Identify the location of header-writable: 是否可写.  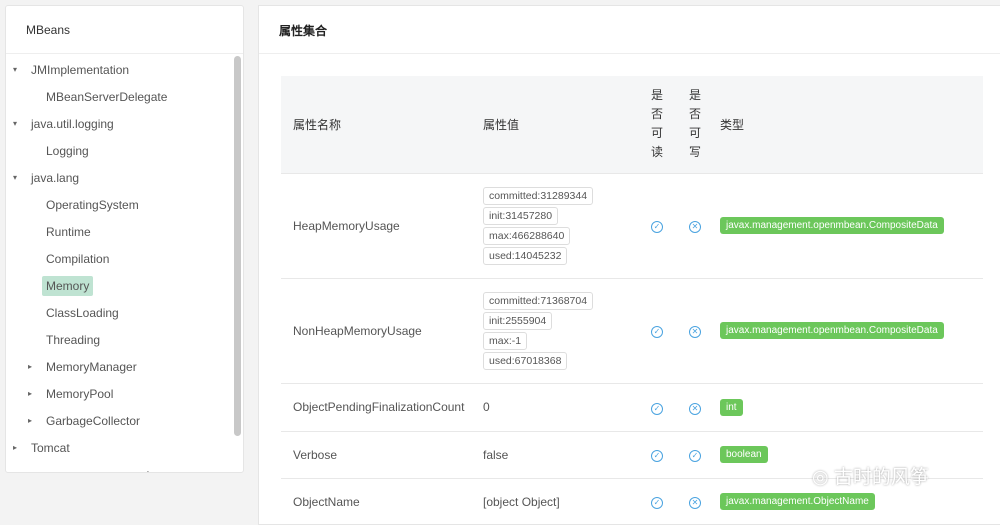
(694, 124).